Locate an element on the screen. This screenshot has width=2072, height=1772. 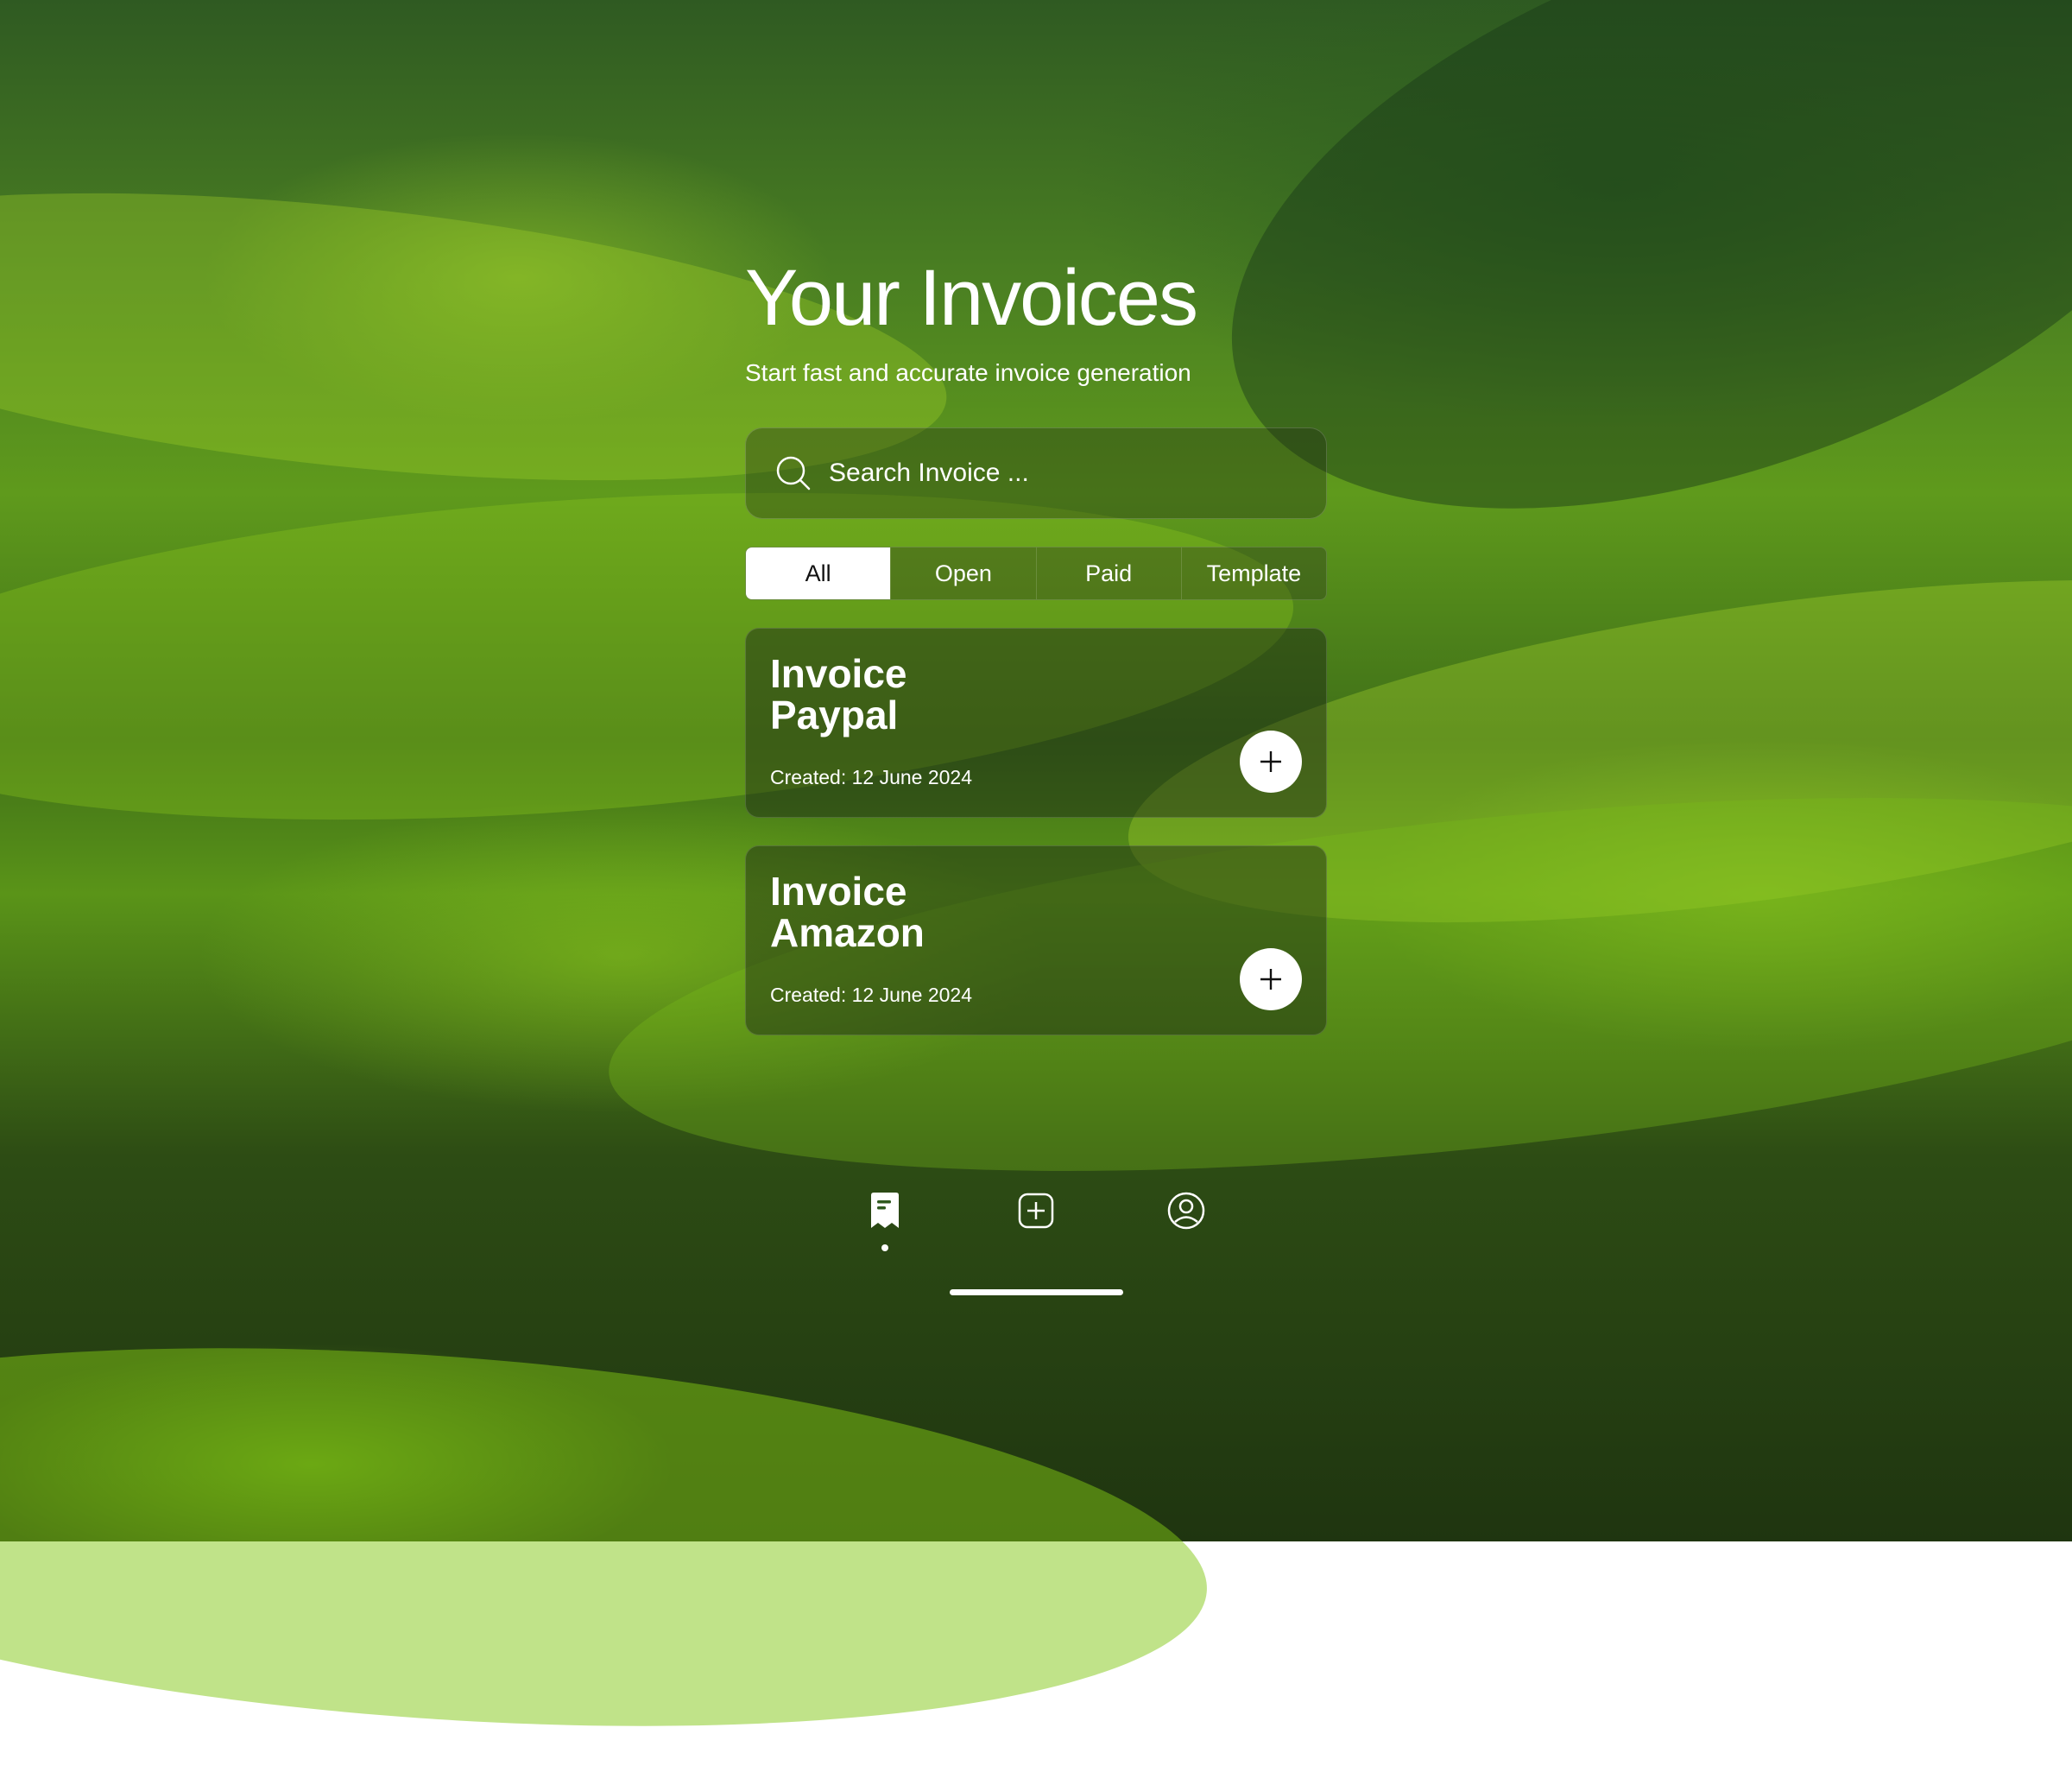
add-square-icon is located at coordinates (1036, 1211).